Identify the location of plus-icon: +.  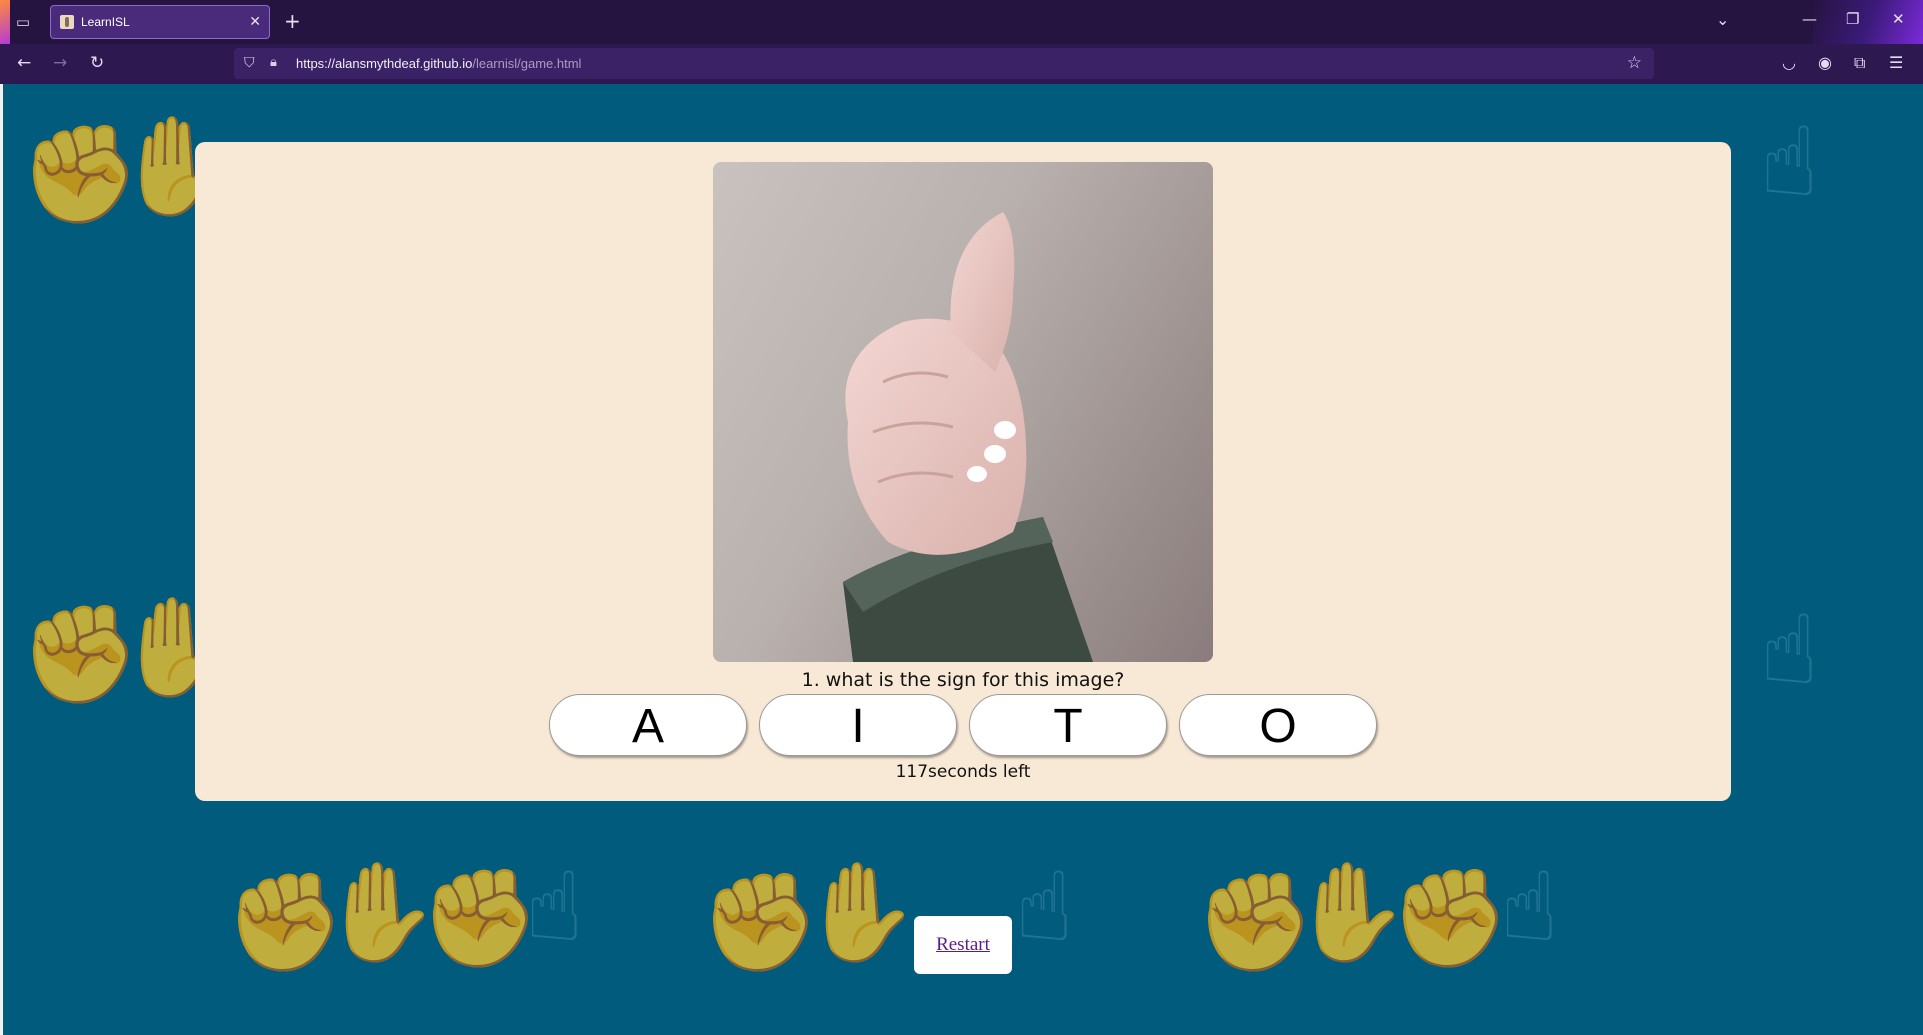
(292, 21).